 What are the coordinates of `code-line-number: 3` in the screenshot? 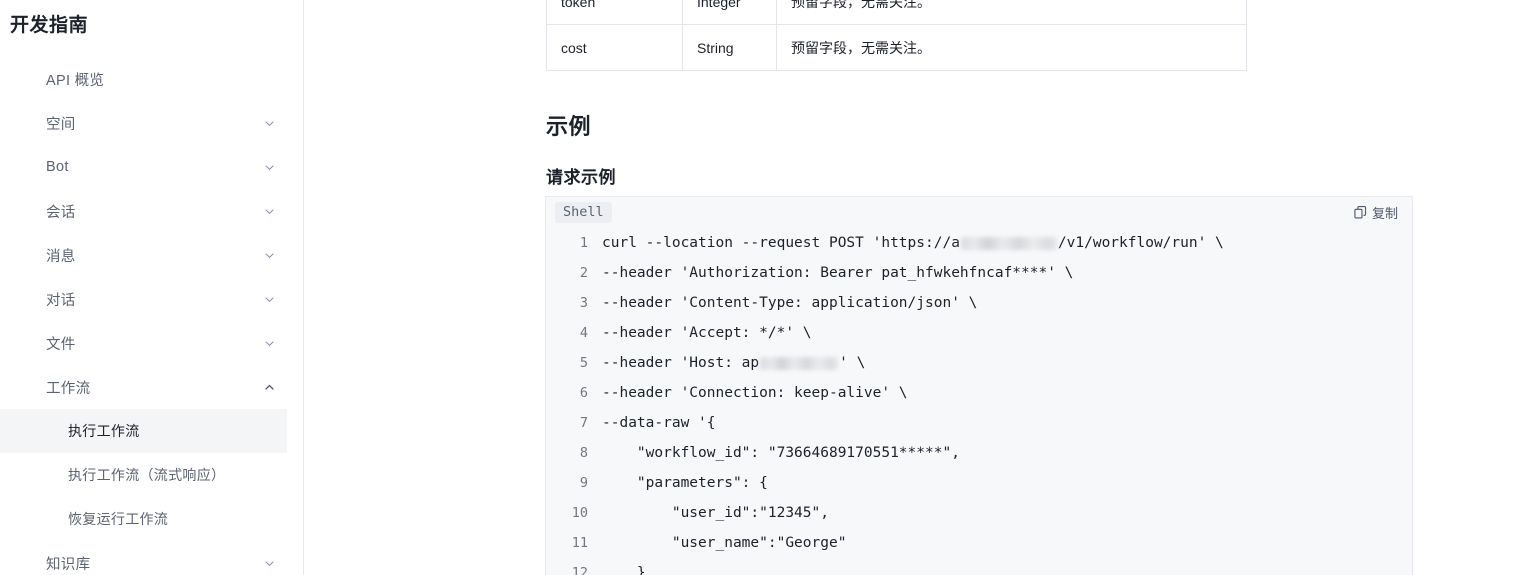 It's located at (583, 303).